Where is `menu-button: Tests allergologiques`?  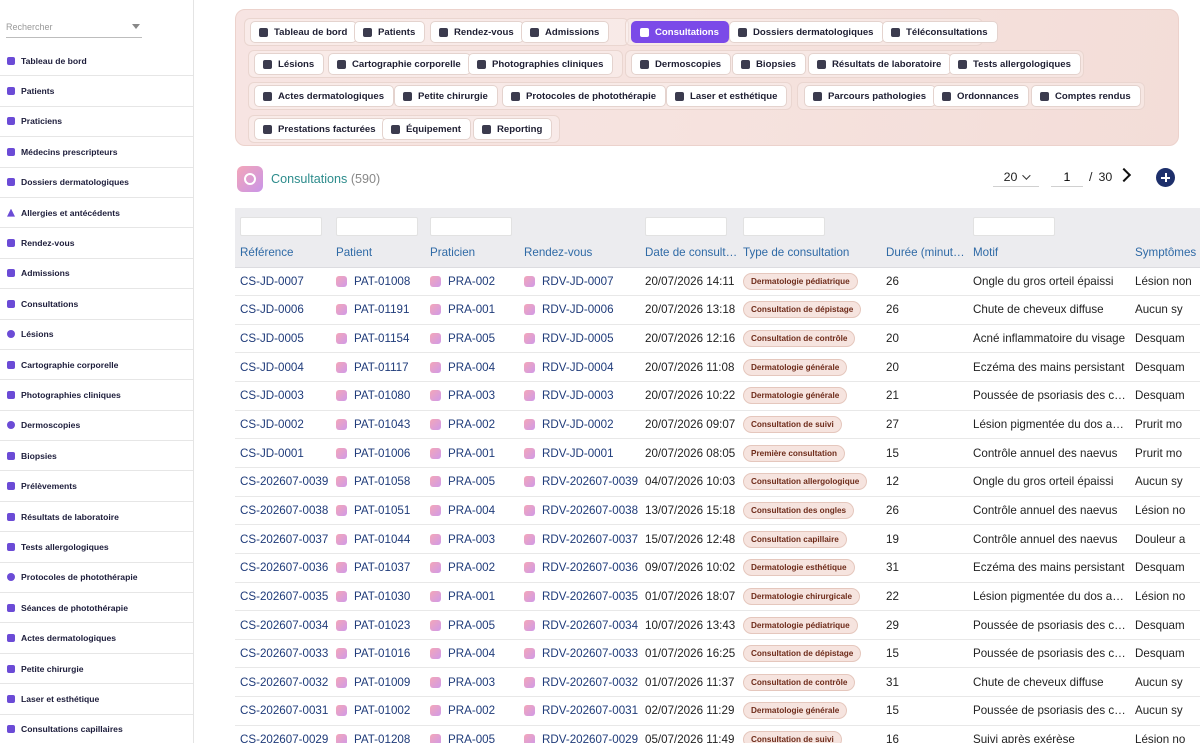
menu-button: Tests allergologiques is located at coordinates (1015, 64).